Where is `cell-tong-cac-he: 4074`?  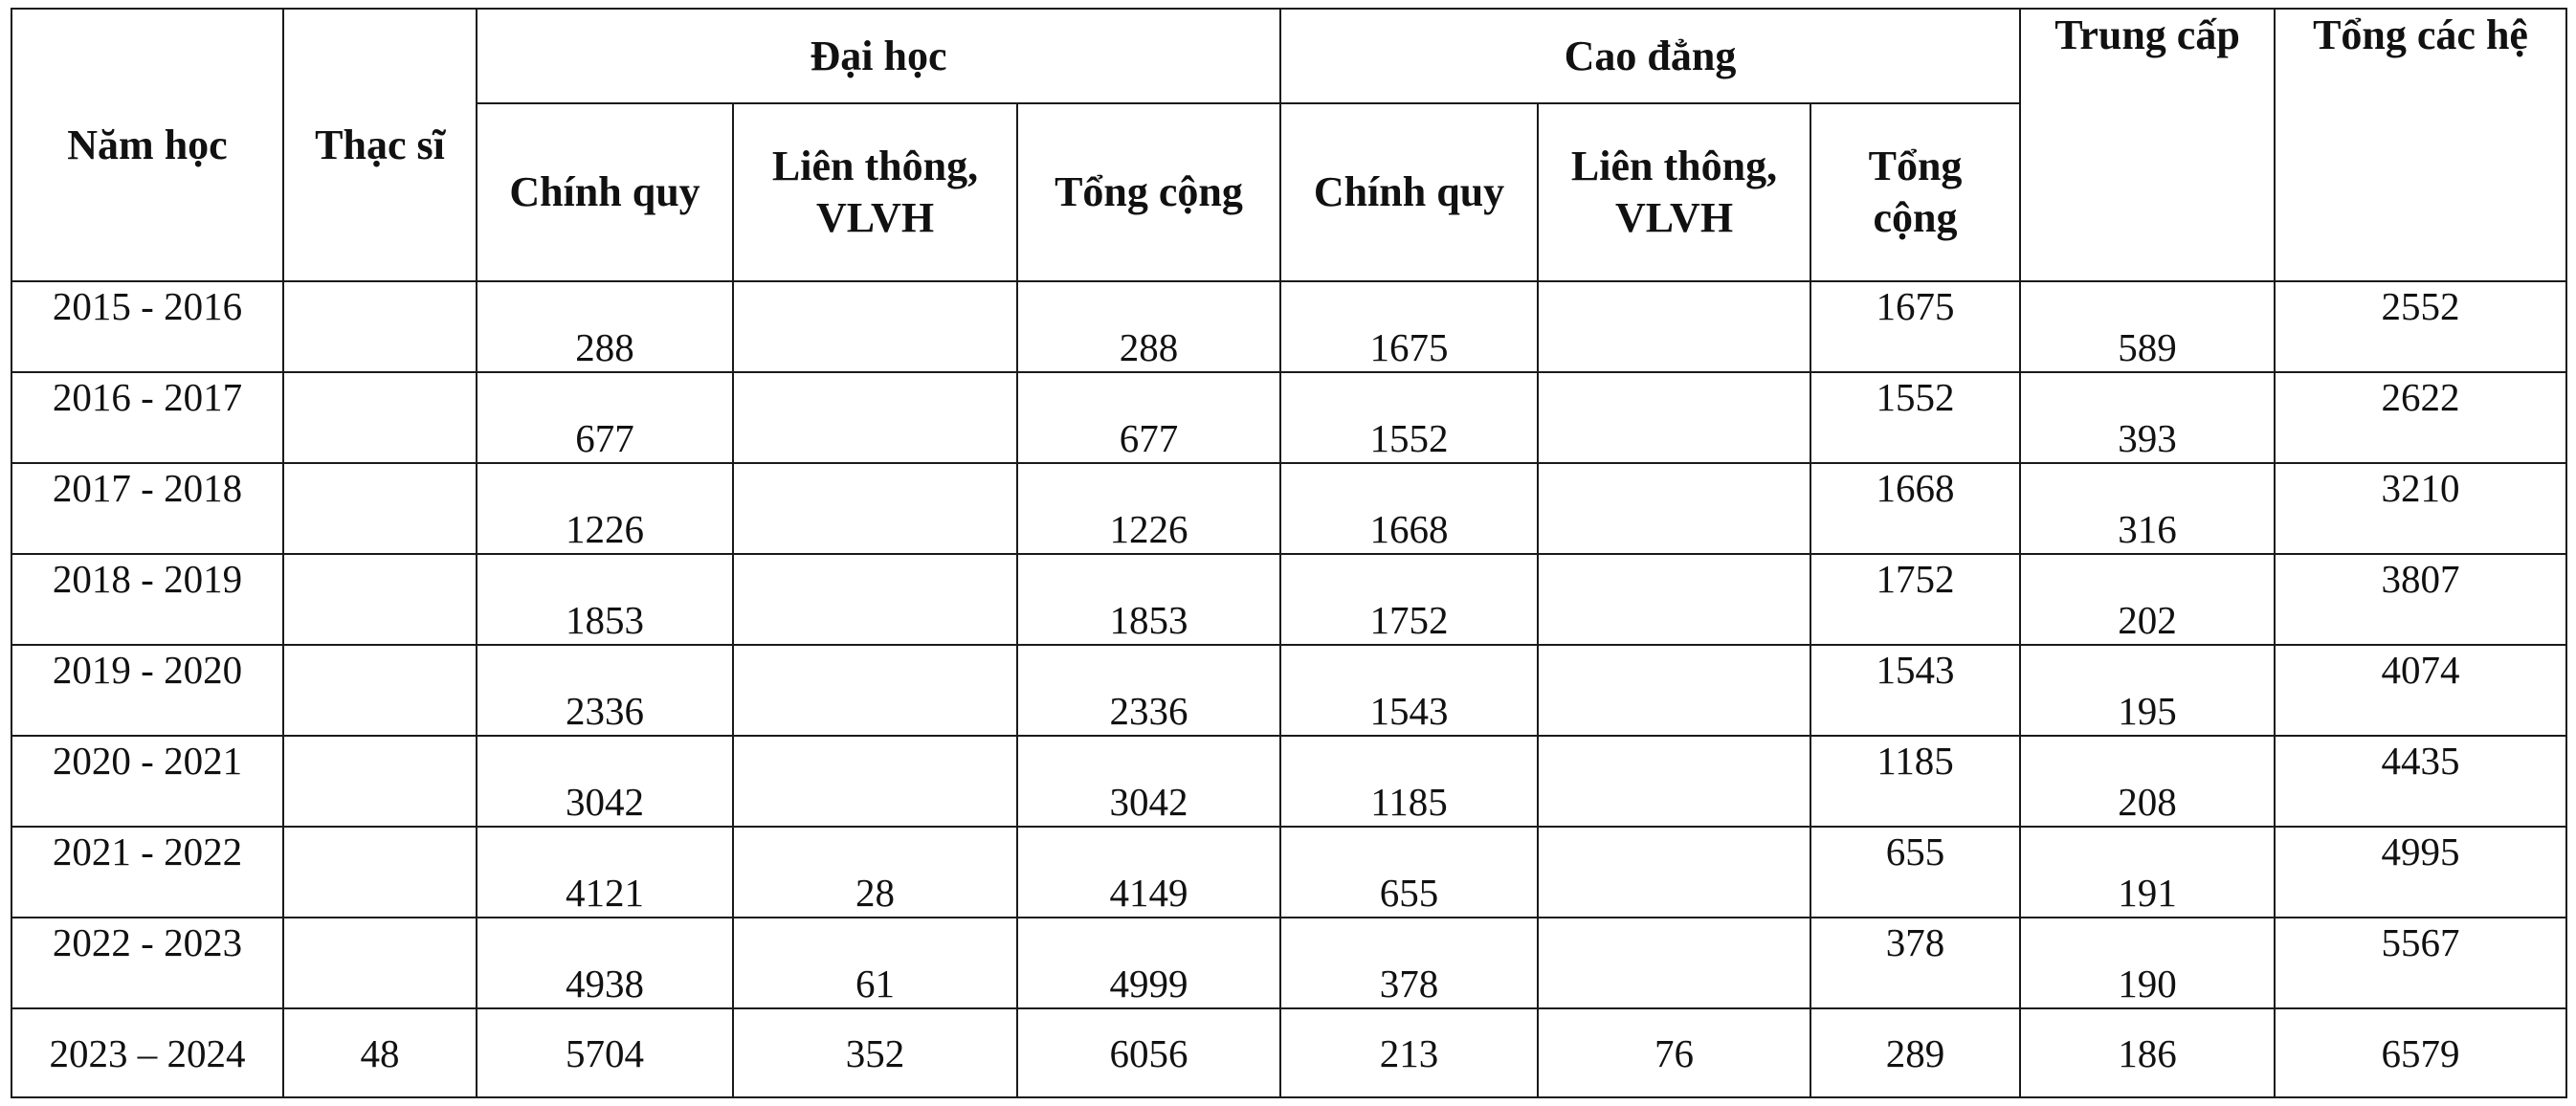 cell-tong-cac-he: 4074 is located at coordinates (2421, 690).